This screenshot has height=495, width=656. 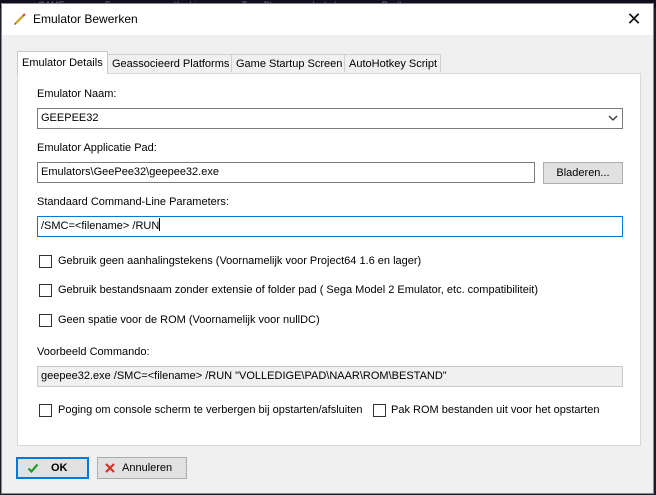 What do you see at coordinates (70, 118) in the screenshot?
I see `emulator-name-value: GEEPEE32` at bounding box center [70, 118].